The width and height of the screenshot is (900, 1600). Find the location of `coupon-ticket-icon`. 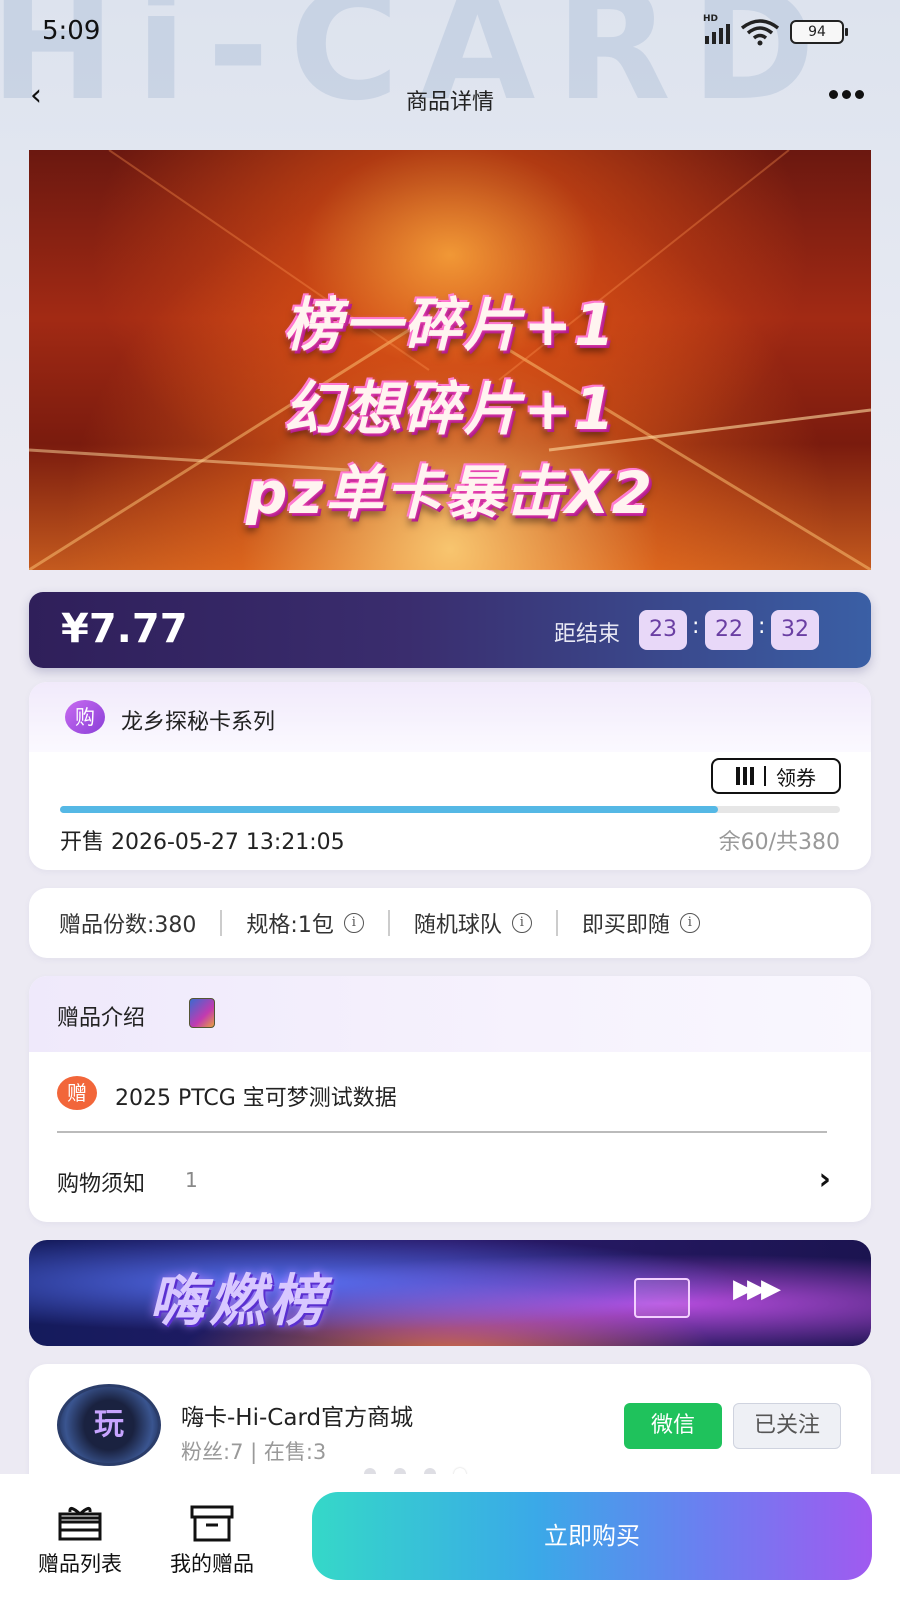

coupon-ticket-icon is located at coordinates (745, 776).